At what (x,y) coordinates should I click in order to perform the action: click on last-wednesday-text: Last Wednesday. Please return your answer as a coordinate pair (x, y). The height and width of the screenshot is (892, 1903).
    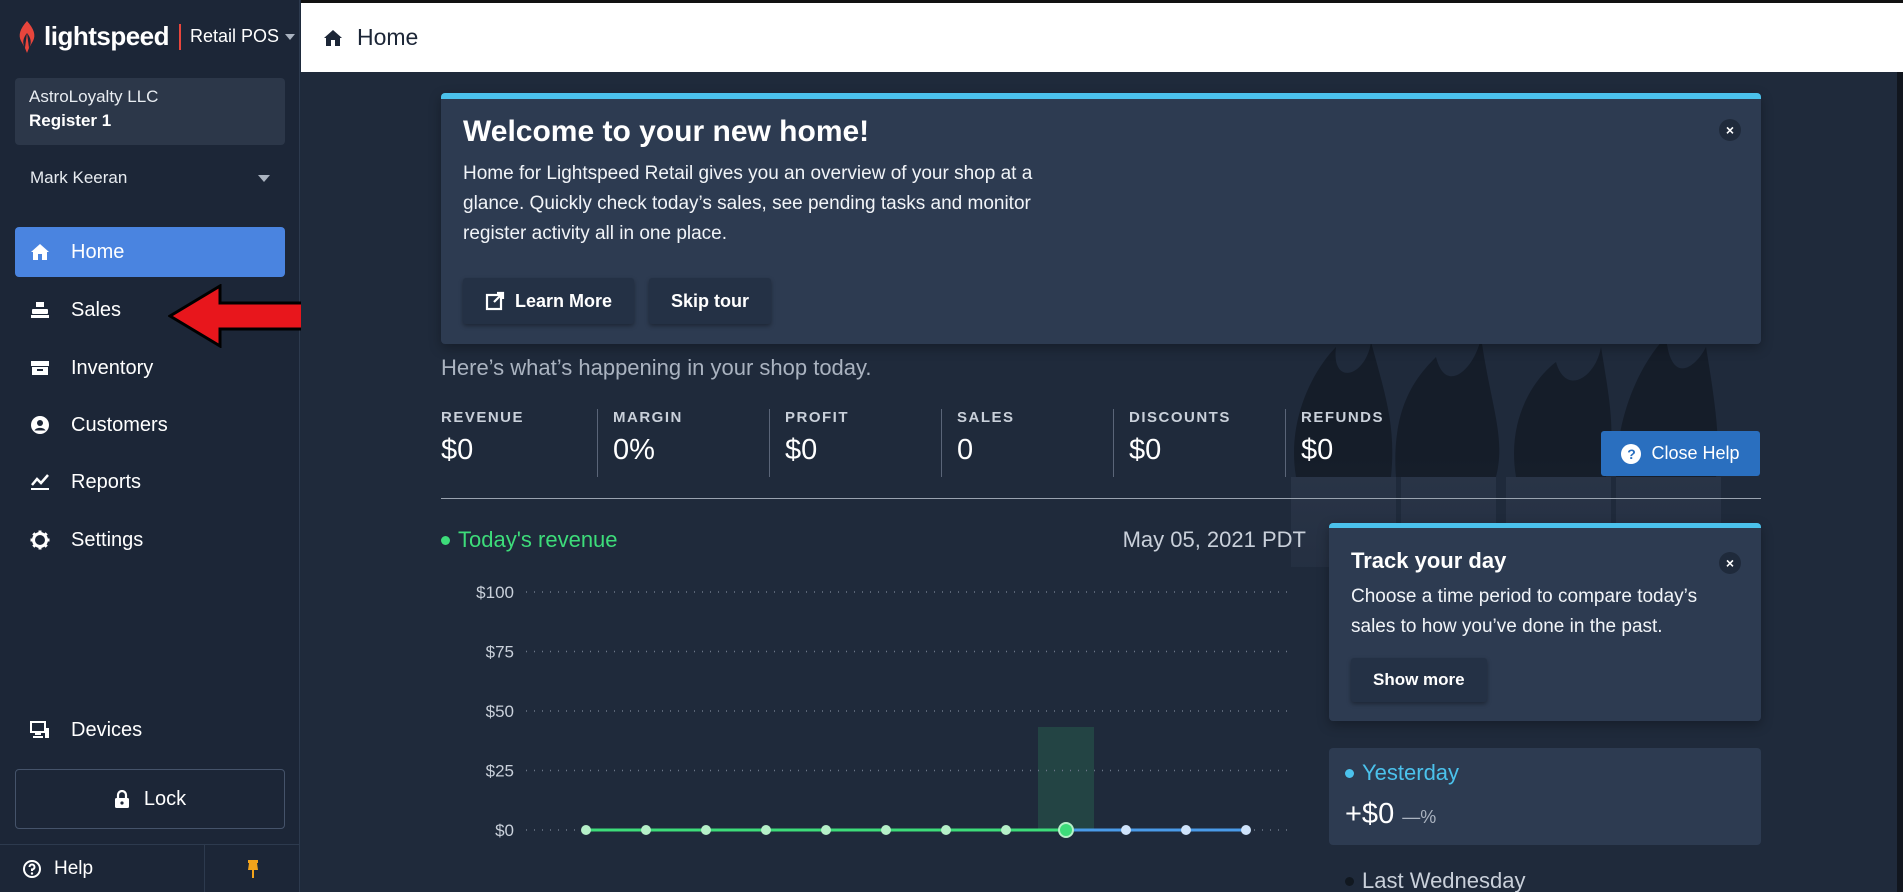
    Looking at the image, I should click on (1444, 880).